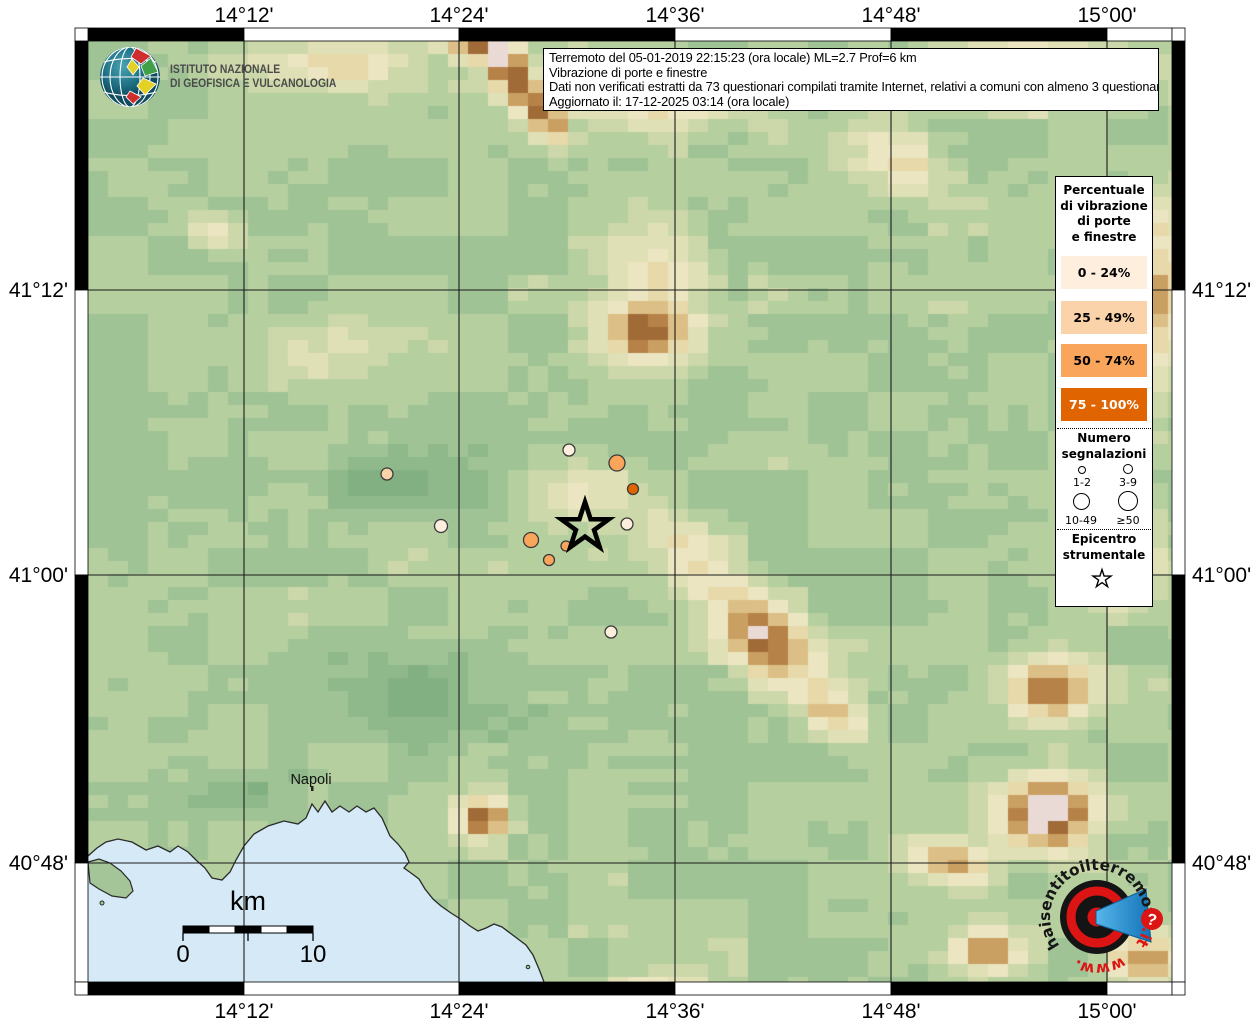 The height and width of the screenshot is (1024, 1256). I want to click on legend-signals-title: segnalazioni, so click(1104, 453).